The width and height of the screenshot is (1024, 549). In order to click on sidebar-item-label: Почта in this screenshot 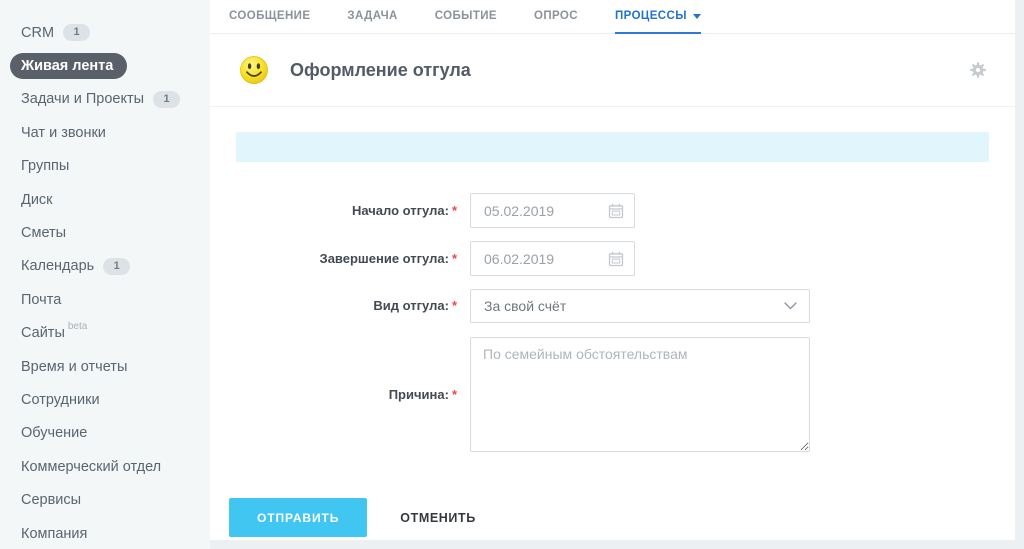, I will do `click(41, 299)`.